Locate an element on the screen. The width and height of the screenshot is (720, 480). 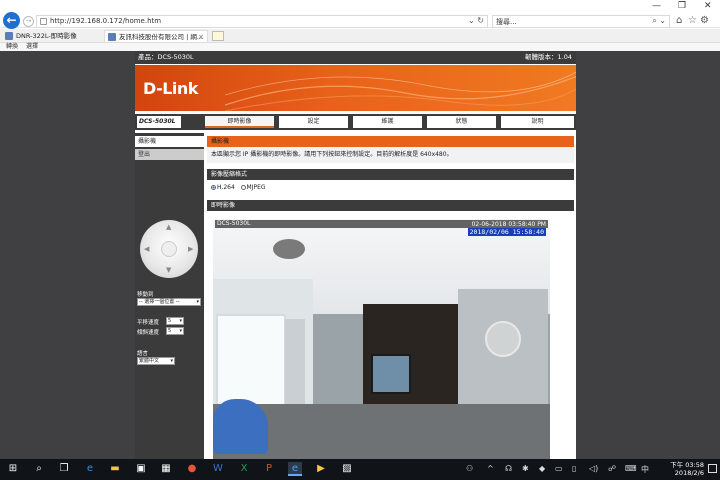
people-icon: ⚇ is located at coordinates (469, 468).